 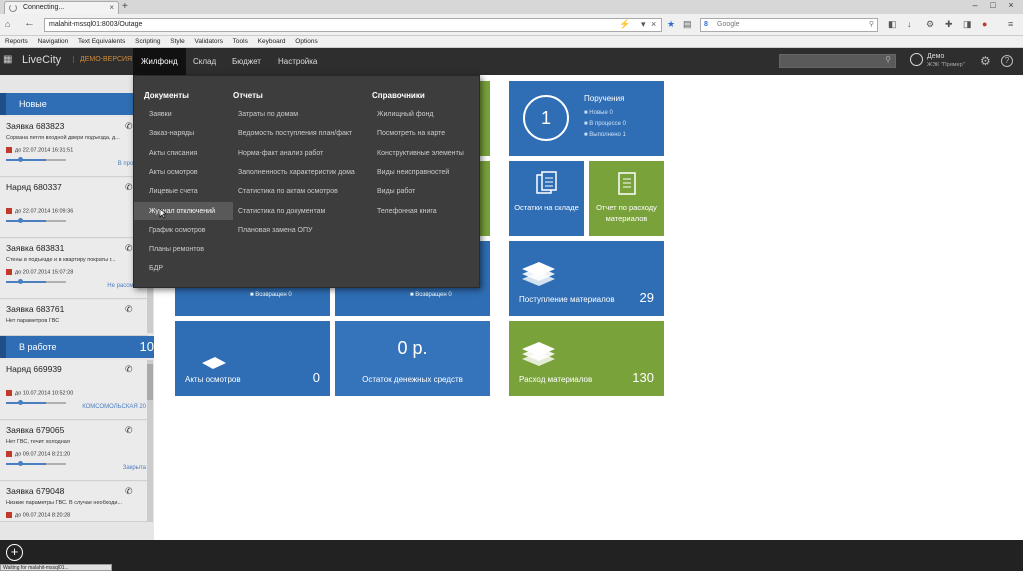 What do you see at coordinates (171, 133) in the screenshot?
I see `menu-item-work-orders: Заказ-наряды` at bounding box center [171, 133].